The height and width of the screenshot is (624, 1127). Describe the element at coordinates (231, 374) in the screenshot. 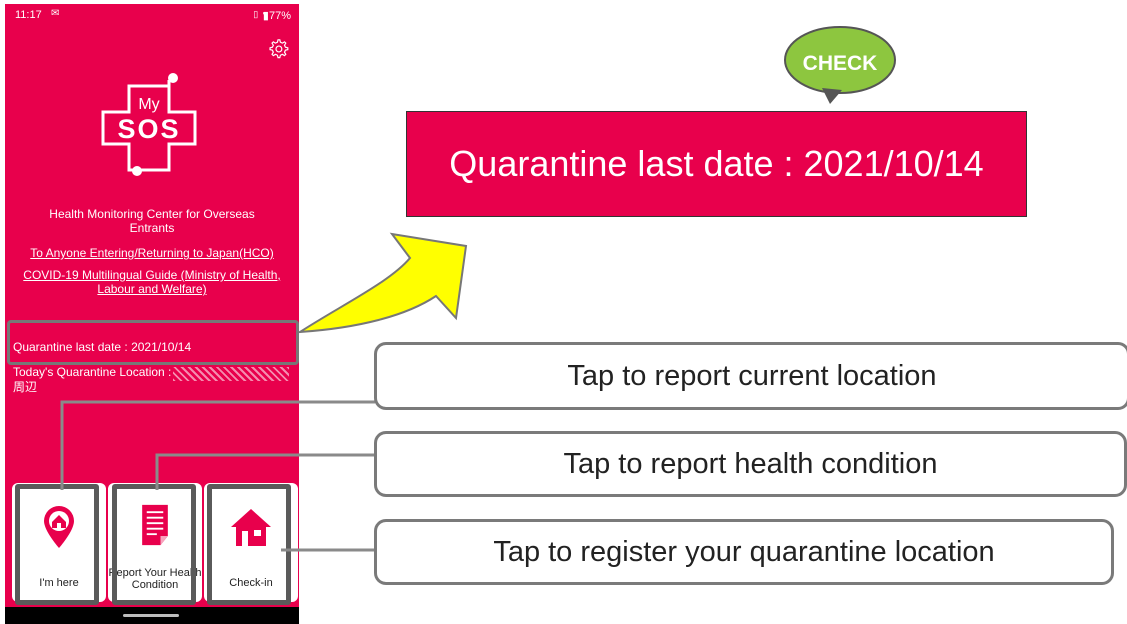

I see `redacted-address` at that location.